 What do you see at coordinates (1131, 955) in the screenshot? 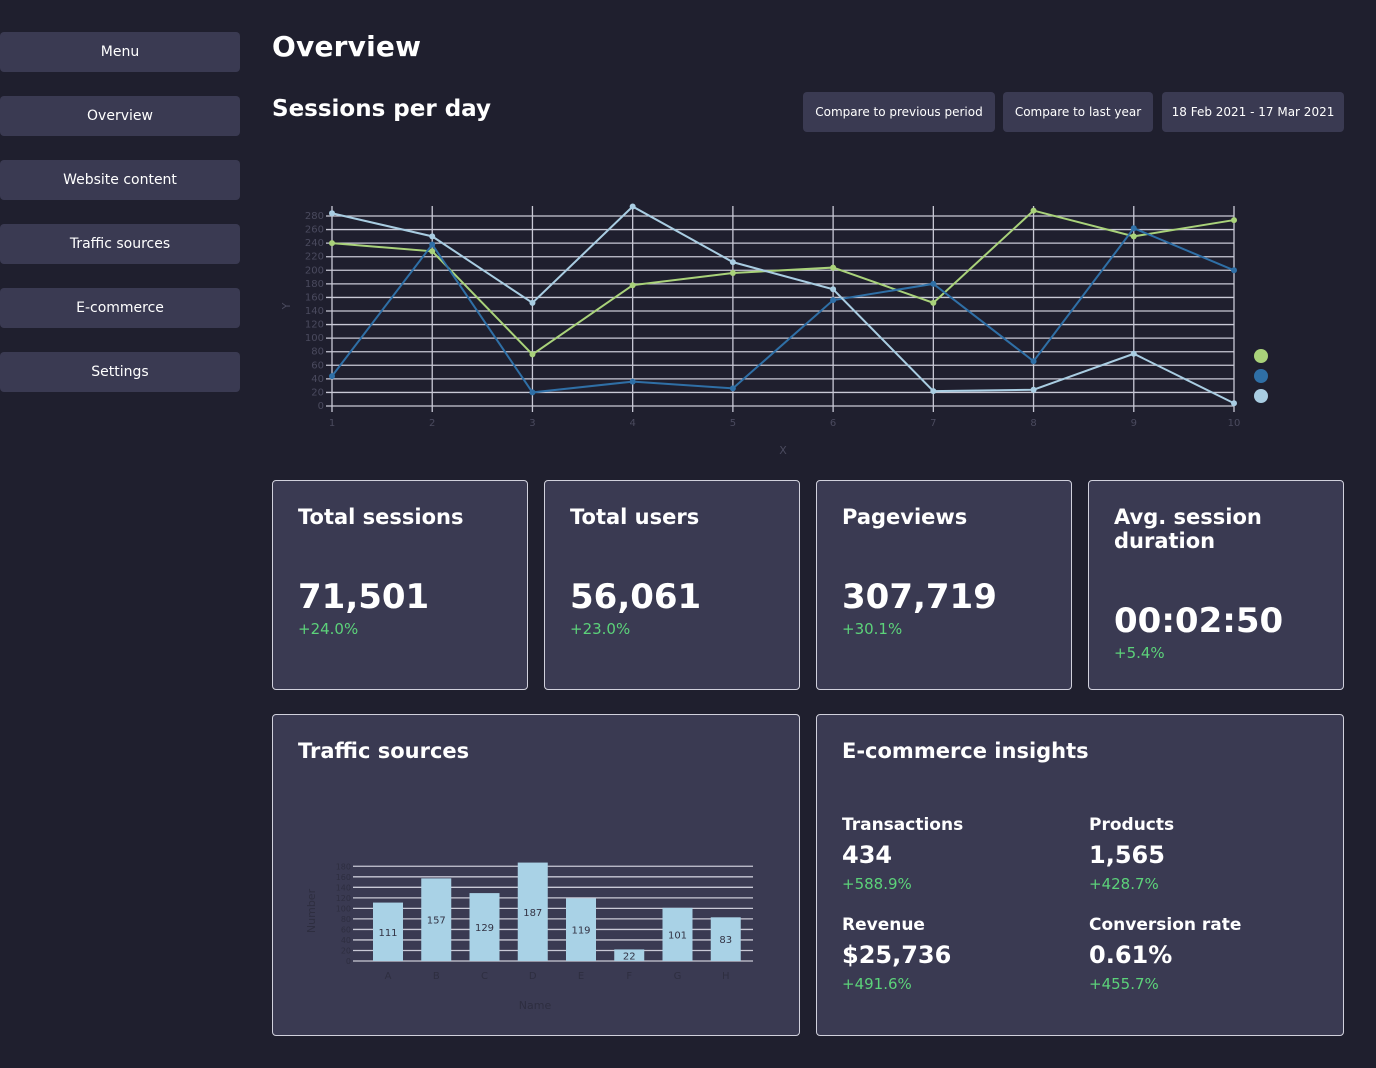
I see `conversion-rate-value: 0.61%` at bounding box center [1131, 955].